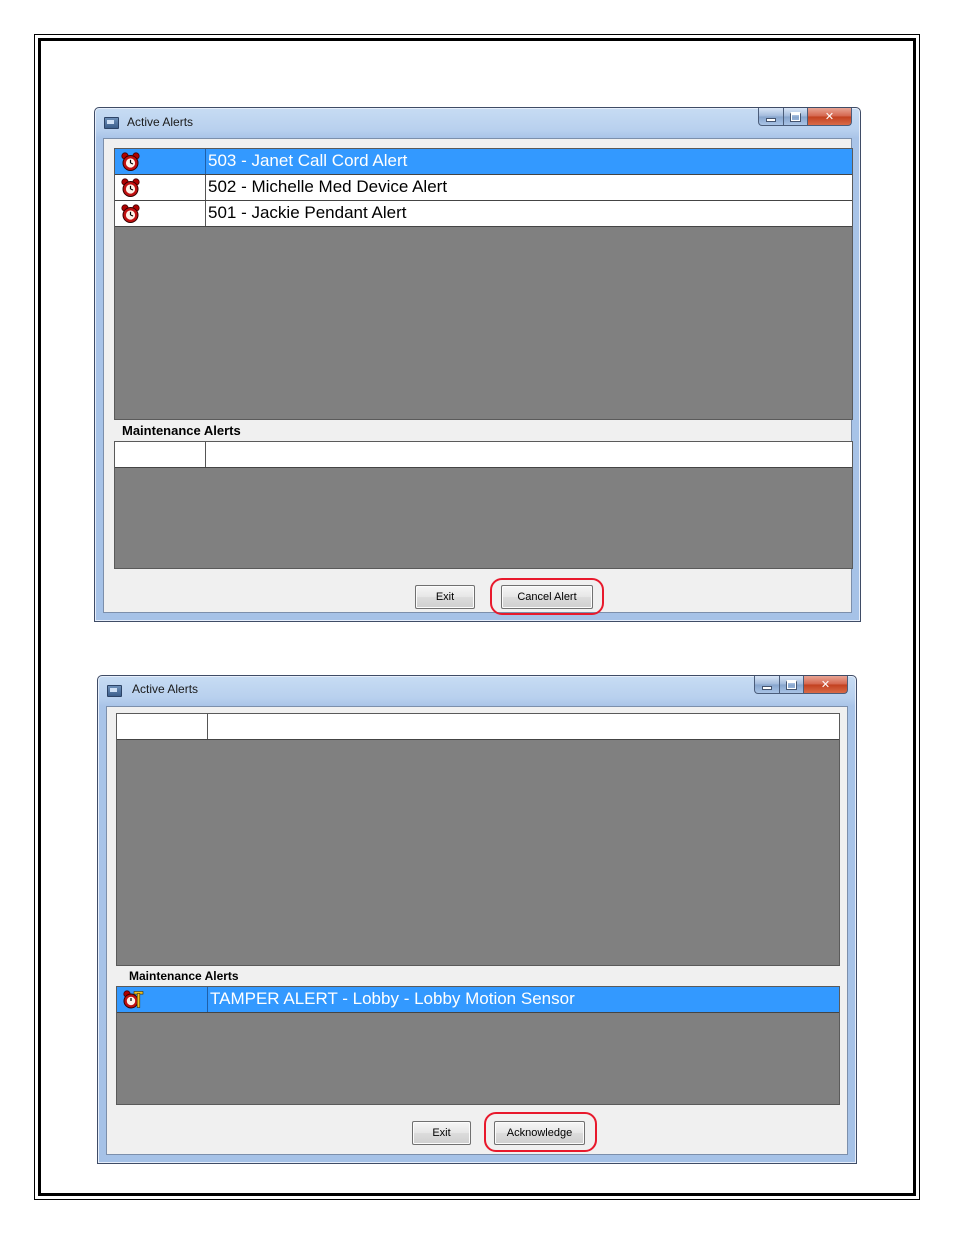  Describe the element at coordinates (483, 214) in the screenshot. I see `list-item: 501 - Jackie Pendant Alert` at that location.